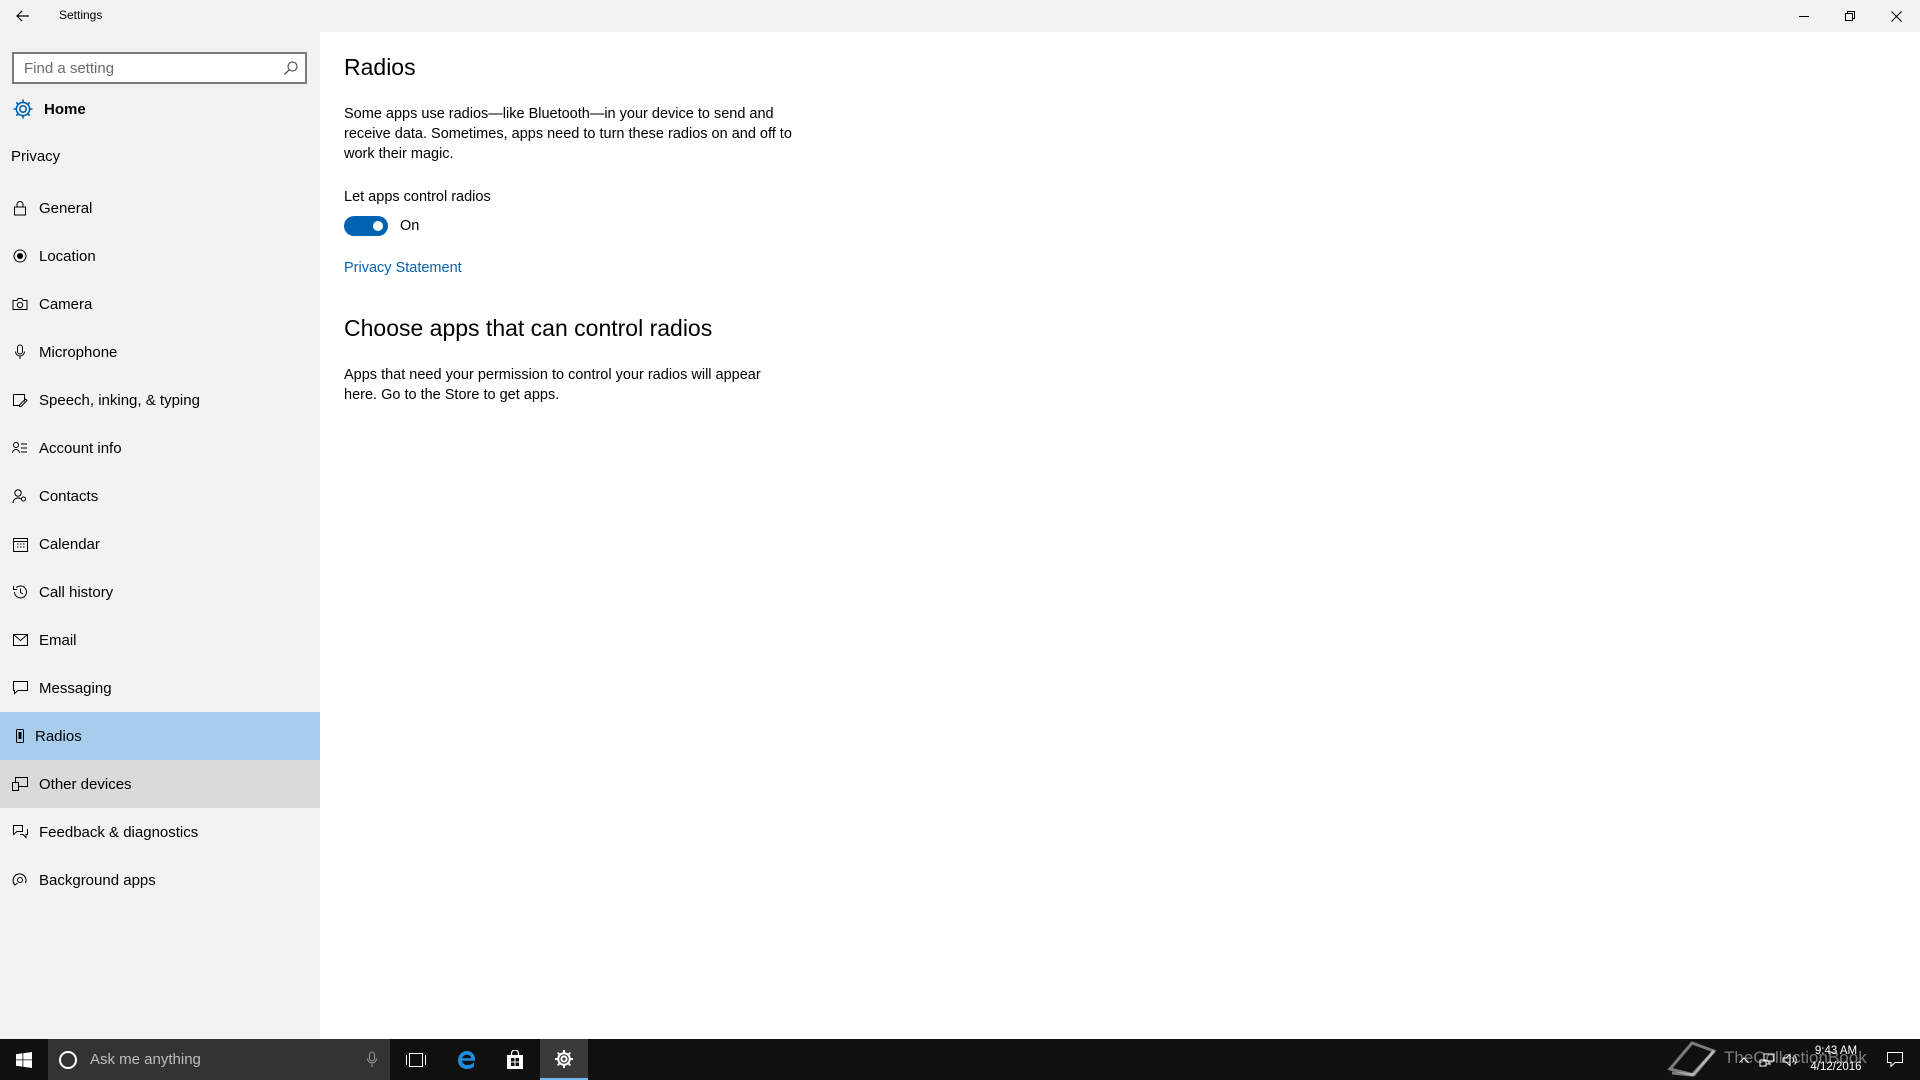 This screenshot has width=1920, height=1080. I want to click on sidebar-item-calendar: Calendar, so click(160, 544).